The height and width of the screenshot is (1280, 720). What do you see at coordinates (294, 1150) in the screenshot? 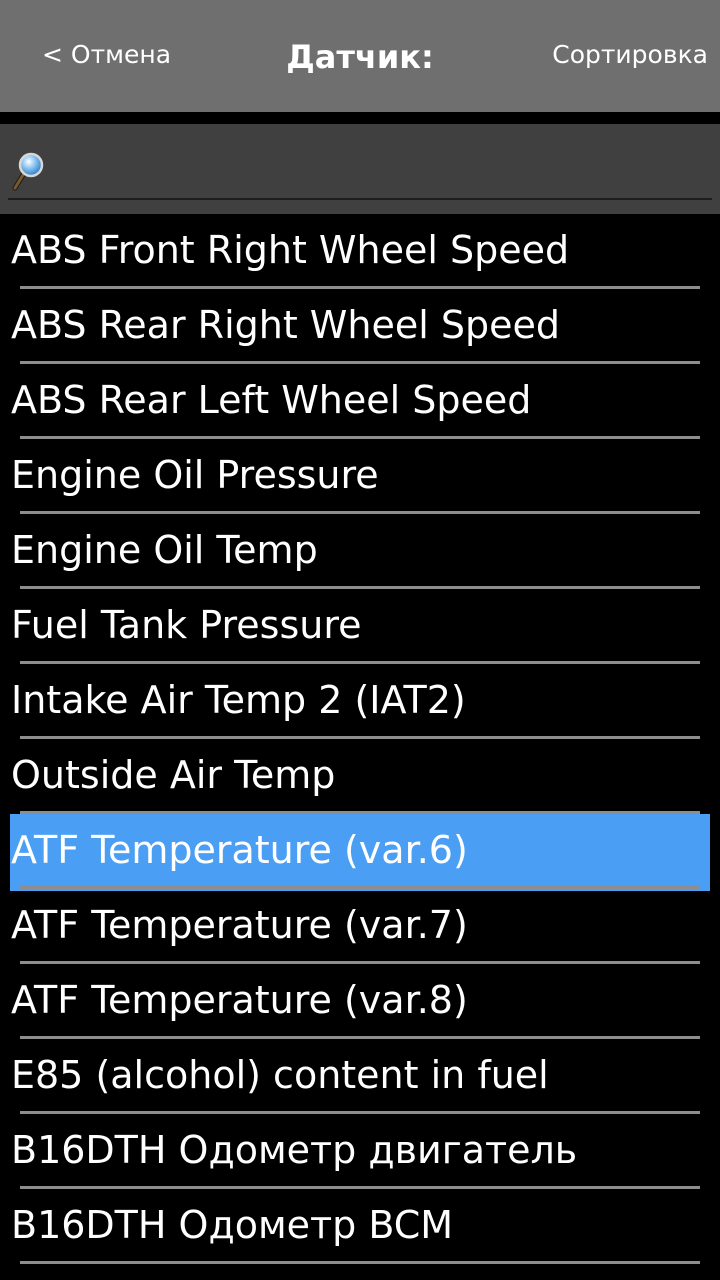
I see `list-item-label: B16DTH Одометр двигатель` at bounding box center [294, 1150].